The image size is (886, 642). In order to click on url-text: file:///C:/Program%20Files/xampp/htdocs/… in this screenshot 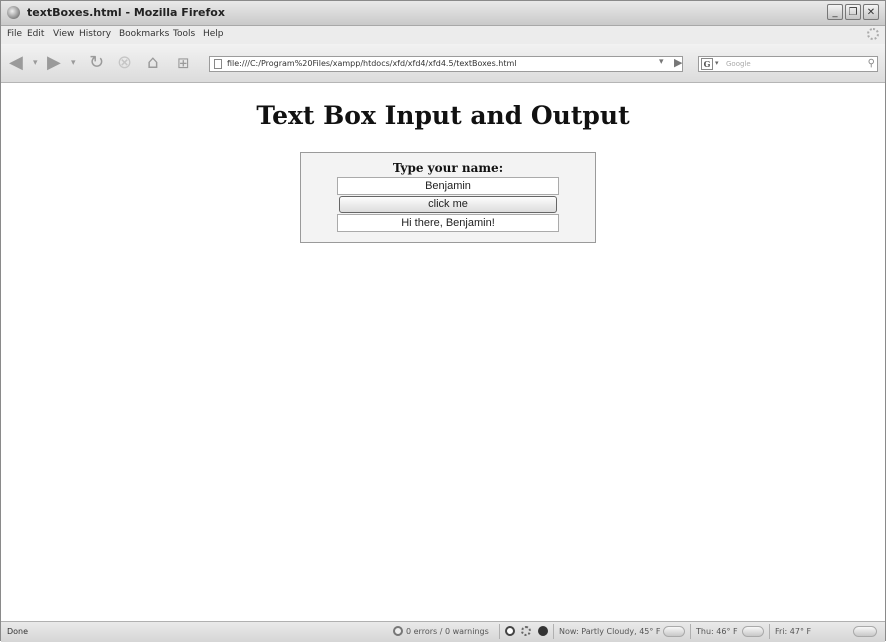, I will do `click(372, 63)`.